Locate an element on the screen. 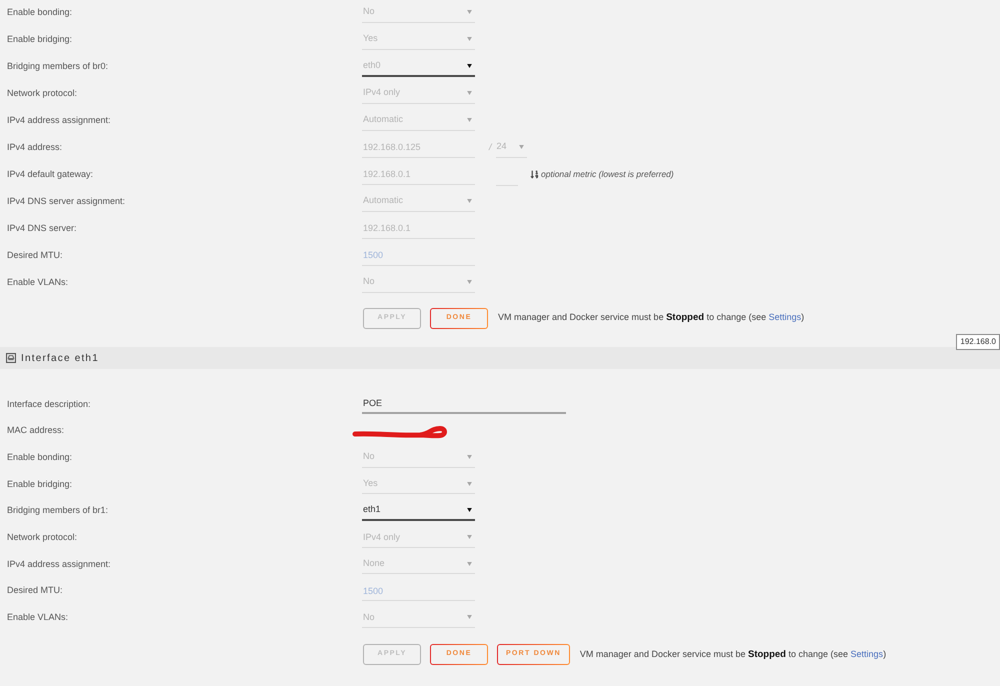  sort-numeric-icon is located at coordinates (534, 174).